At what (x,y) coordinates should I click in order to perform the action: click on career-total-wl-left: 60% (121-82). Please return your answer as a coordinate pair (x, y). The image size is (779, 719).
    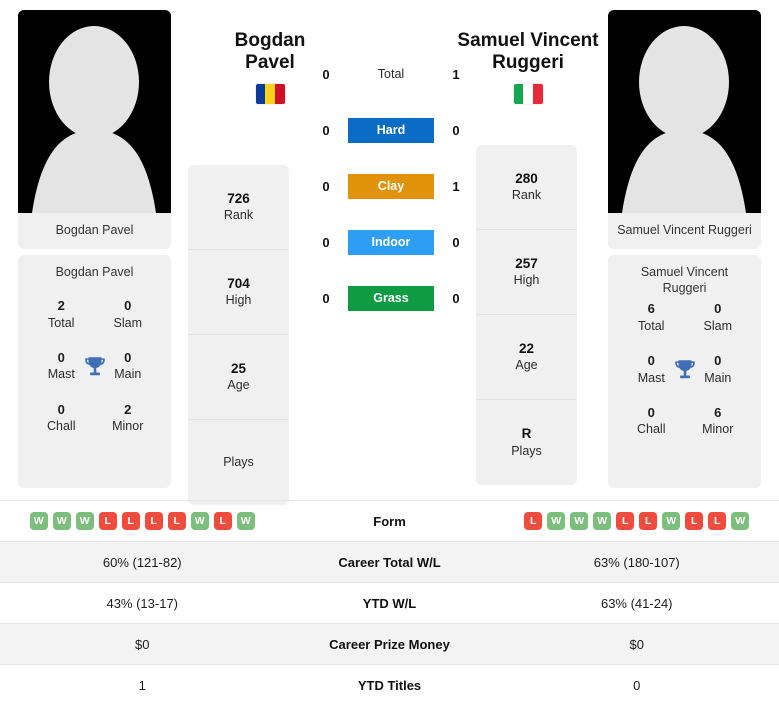
    Looking at the image, I should click on (142, 562).